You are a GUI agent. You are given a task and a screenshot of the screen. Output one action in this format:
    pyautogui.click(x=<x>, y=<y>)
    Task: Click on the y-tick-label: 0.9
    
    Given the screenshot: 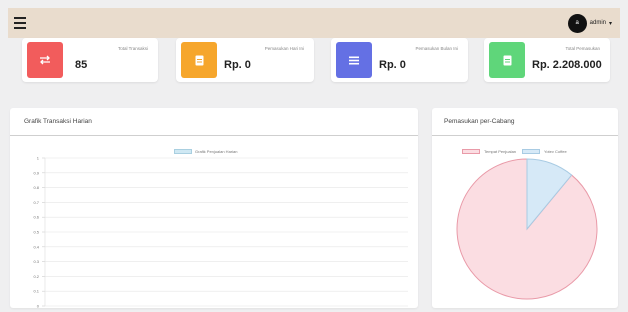 What is the action you would take?
    pyautogui.click(x=36, y=172)
    